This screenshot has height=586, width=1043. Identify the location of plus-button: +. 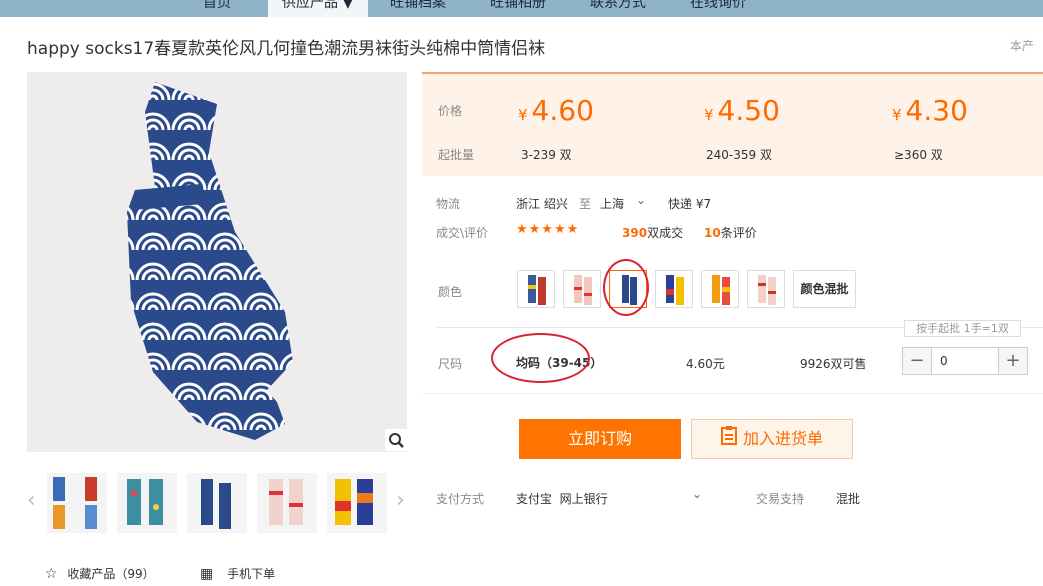
(1013, 361).